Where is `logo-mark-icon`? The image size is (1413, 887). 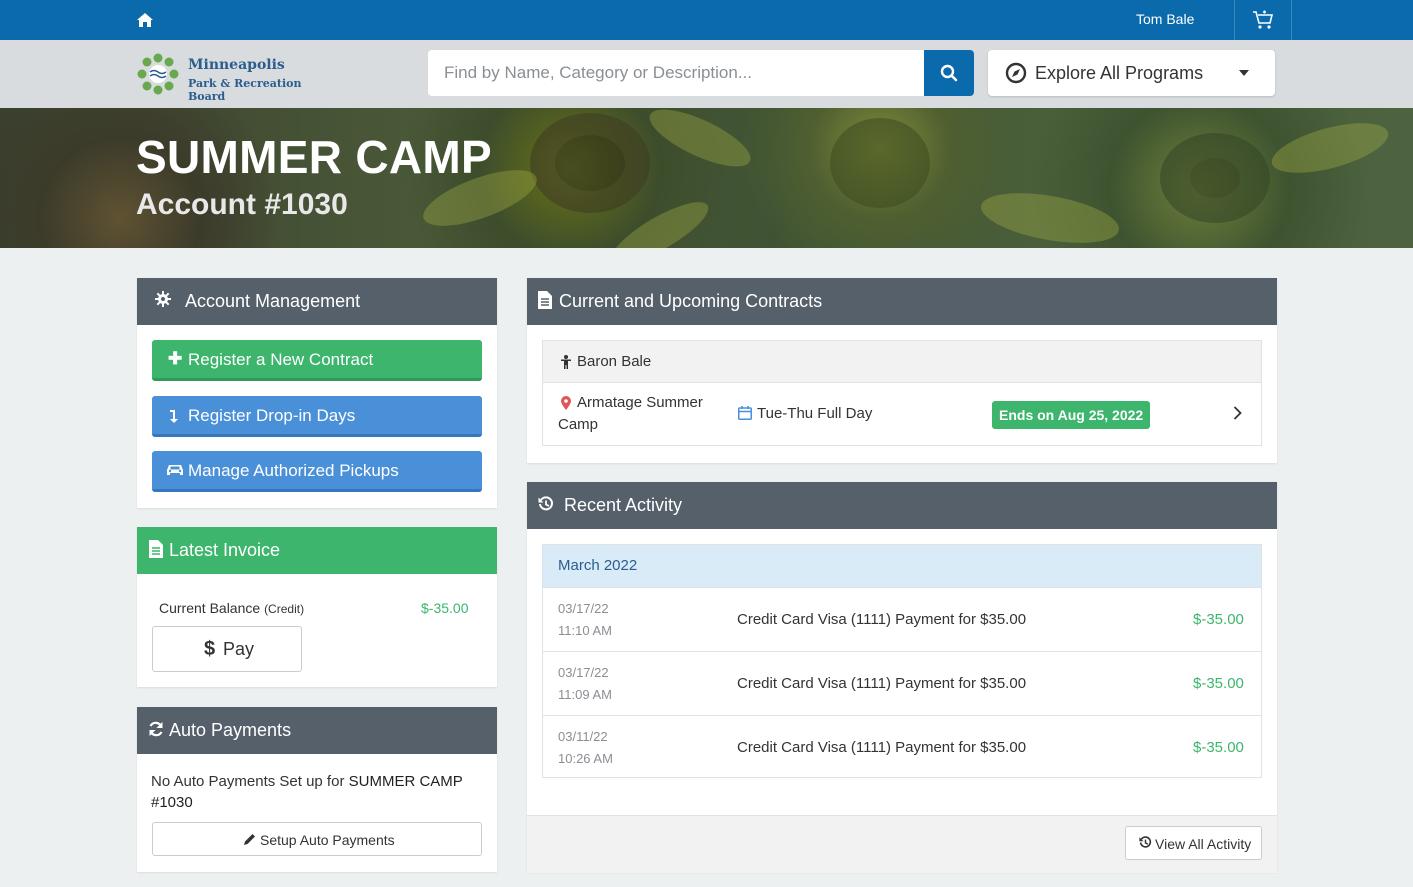
logo-mark-icon is located at coordinates (158, 74).